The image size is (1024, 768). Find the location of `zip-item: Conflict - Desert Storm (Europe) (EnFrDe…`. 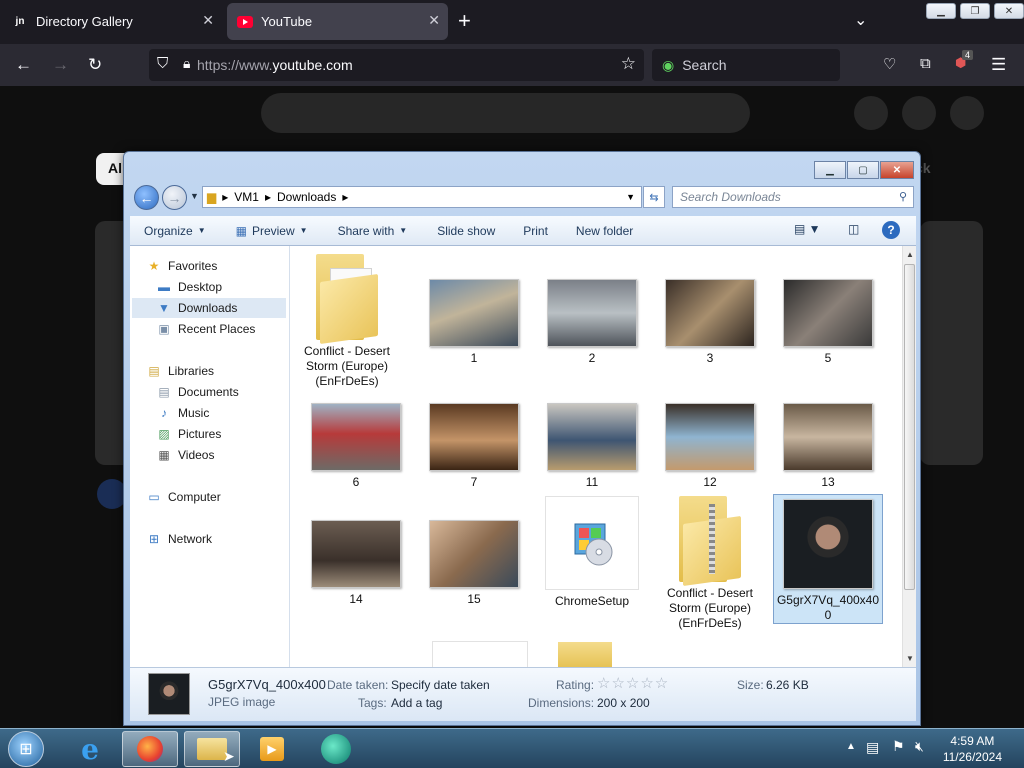

zip-item: Conflict - Desert Storm (Europe) (EnFrDe… is located at coordinates (710, 563).